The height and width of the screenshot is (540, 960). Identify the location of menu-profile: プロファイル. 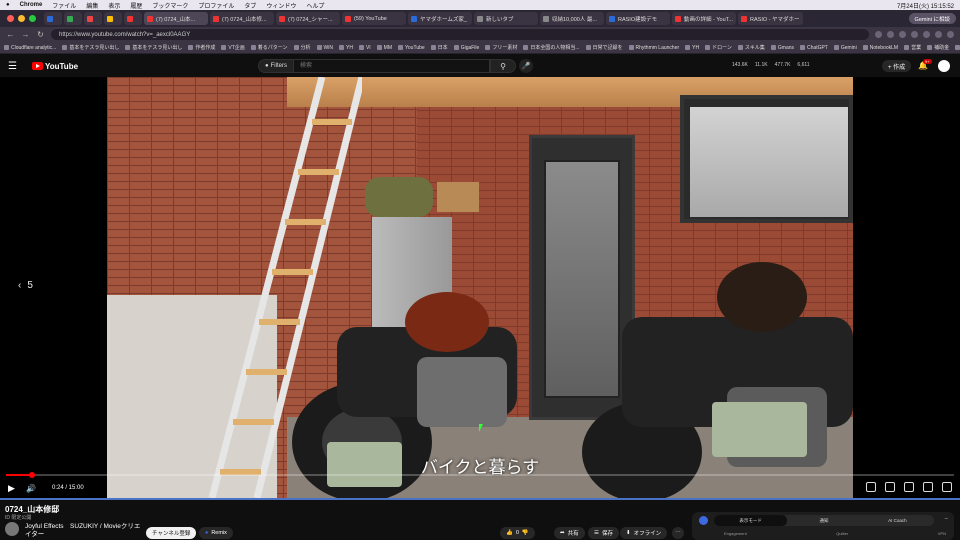
(216, 5).